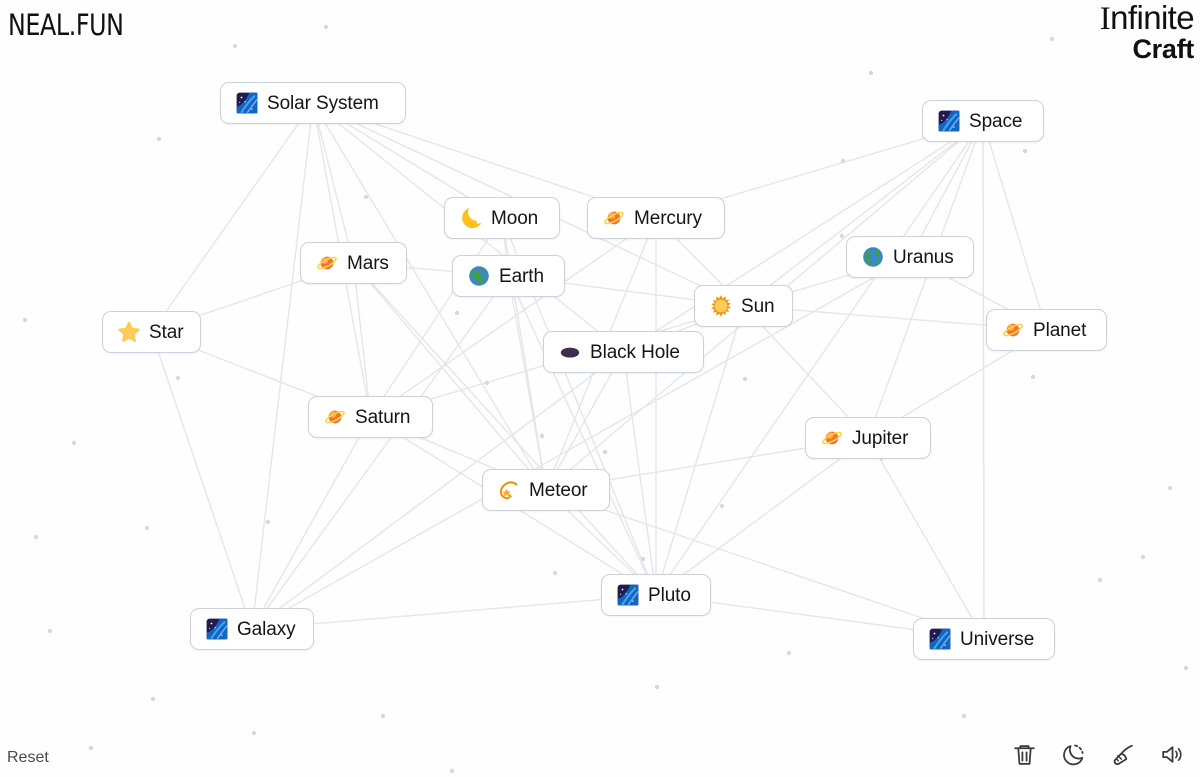 The width and height of the screenshot is (1200, 777). I want to click on broom-icon, so click(1122, 754).